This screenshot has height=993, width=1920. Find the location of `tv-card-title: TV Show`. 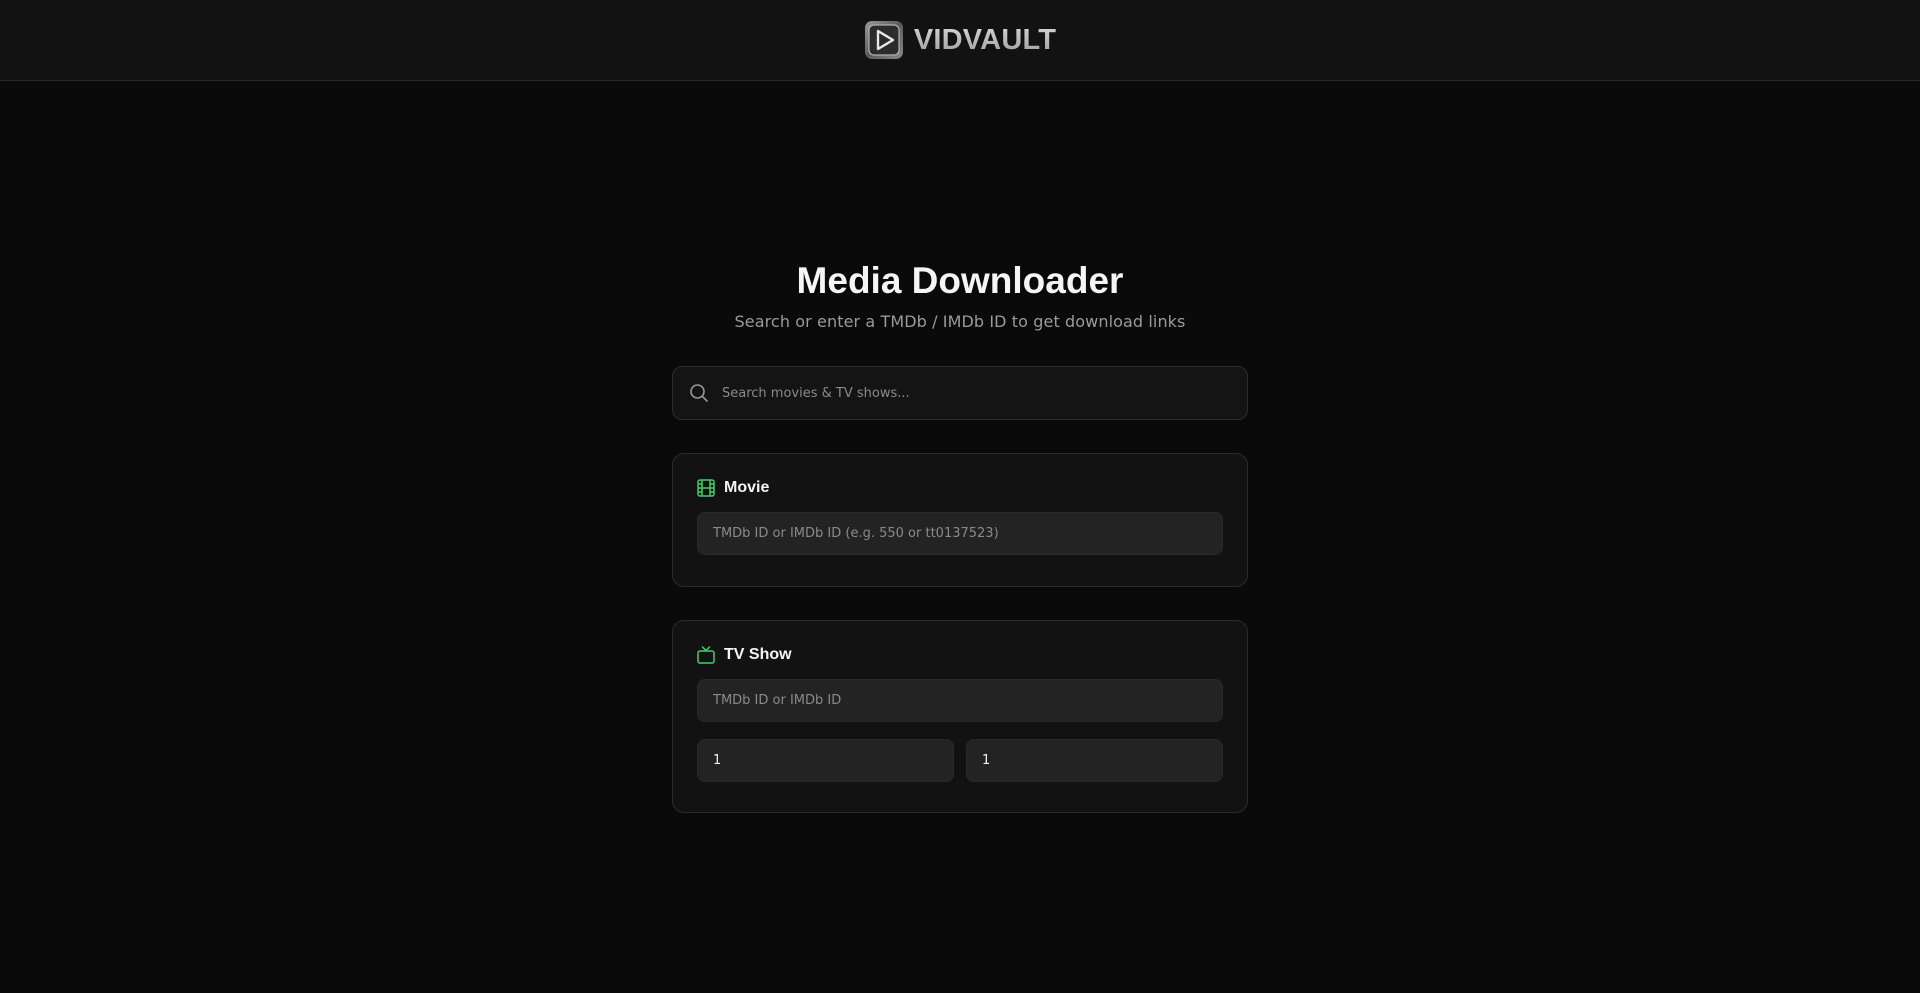

tv-card-title: TV Show is located at coordinates (758, 654).